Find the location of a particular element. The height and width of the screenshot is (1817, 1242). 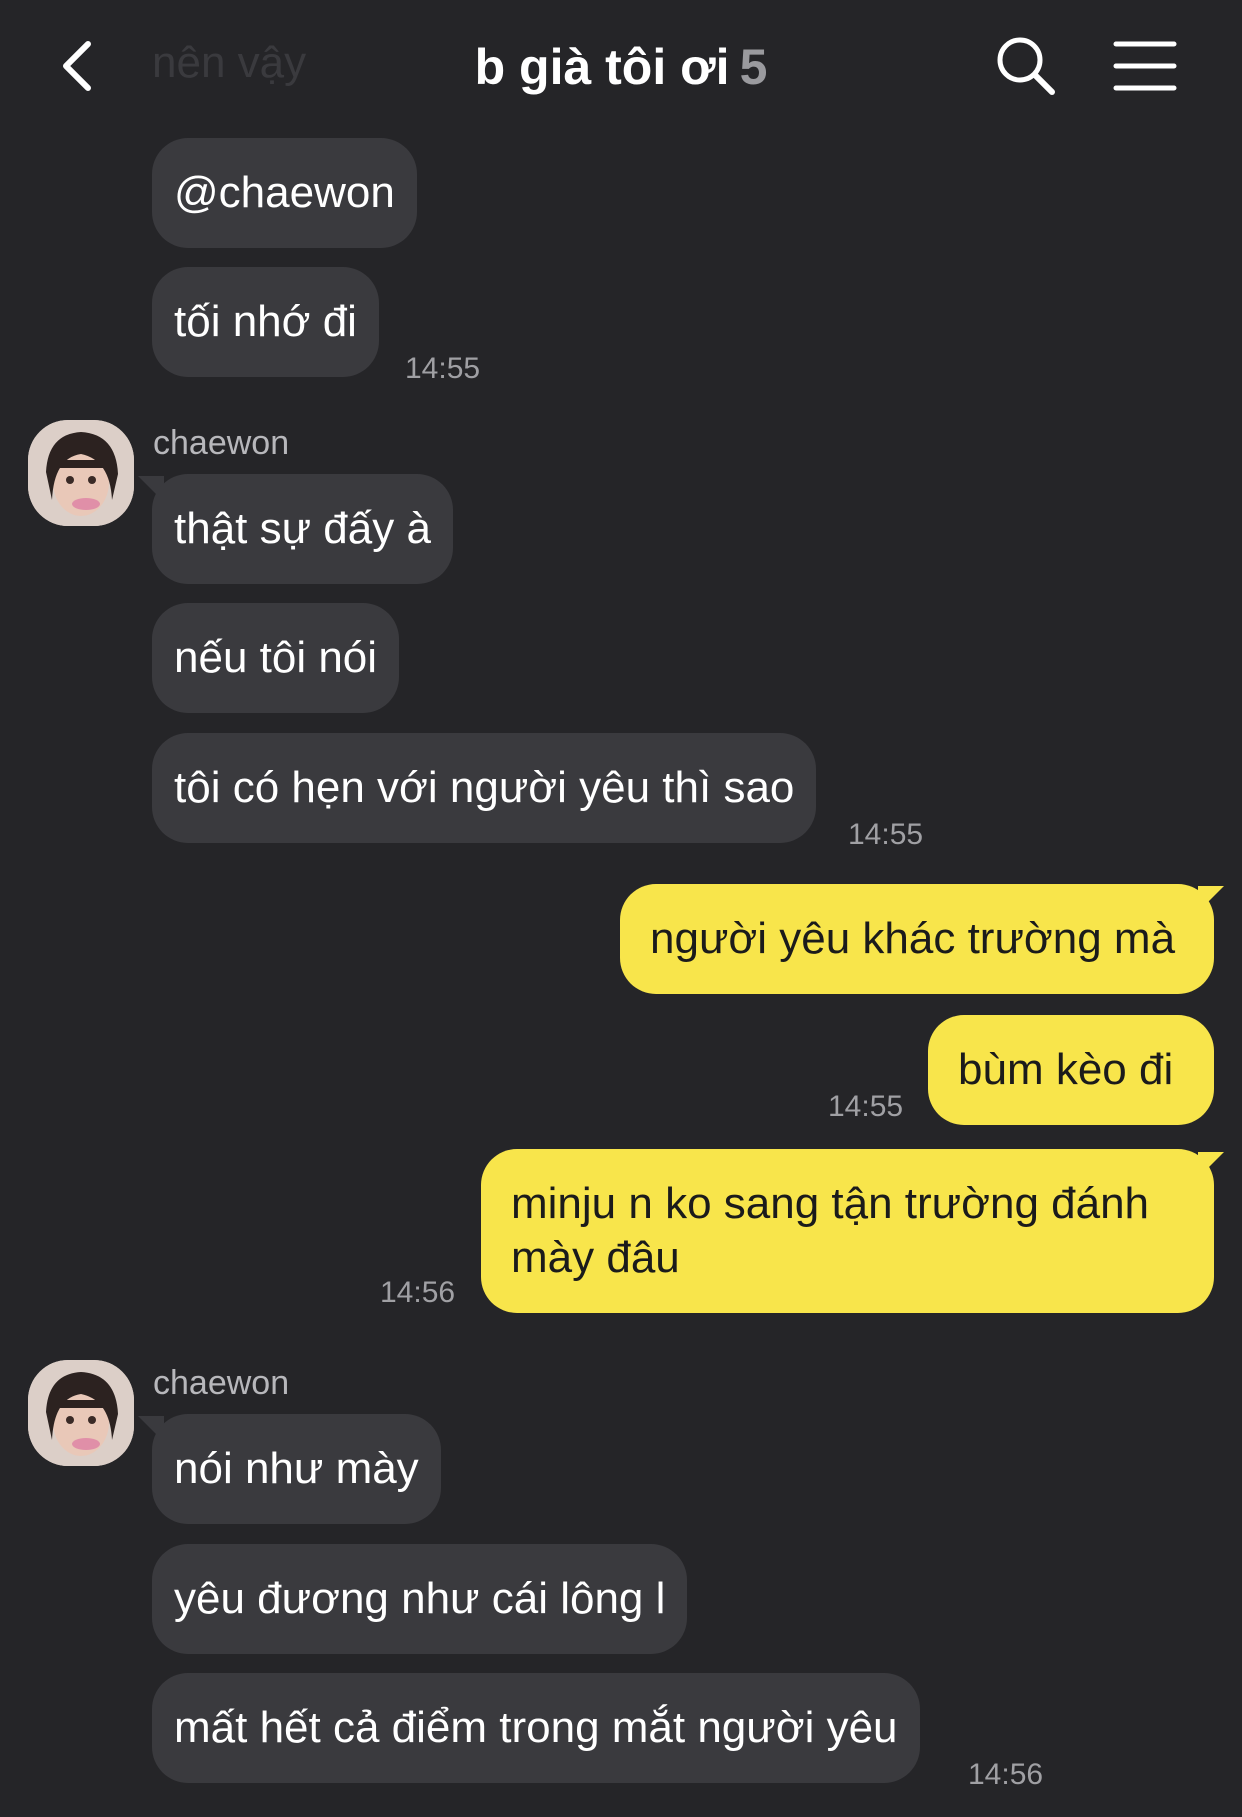

outgoing-message: bùm kèo đi is located at coordinates (1071, 1070).